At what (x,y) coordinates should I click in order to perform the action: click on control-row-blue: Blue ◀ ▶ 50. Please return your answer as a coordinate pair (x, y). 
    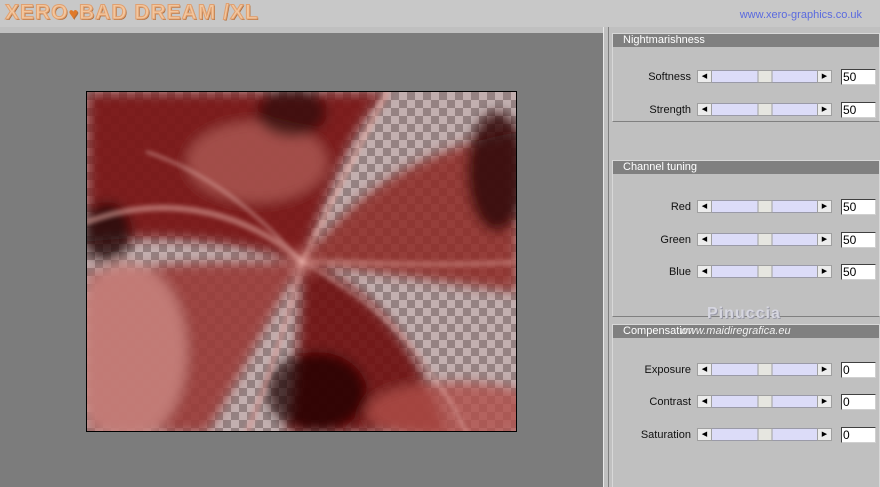
    Looking at the image, I should click on (746, 272).